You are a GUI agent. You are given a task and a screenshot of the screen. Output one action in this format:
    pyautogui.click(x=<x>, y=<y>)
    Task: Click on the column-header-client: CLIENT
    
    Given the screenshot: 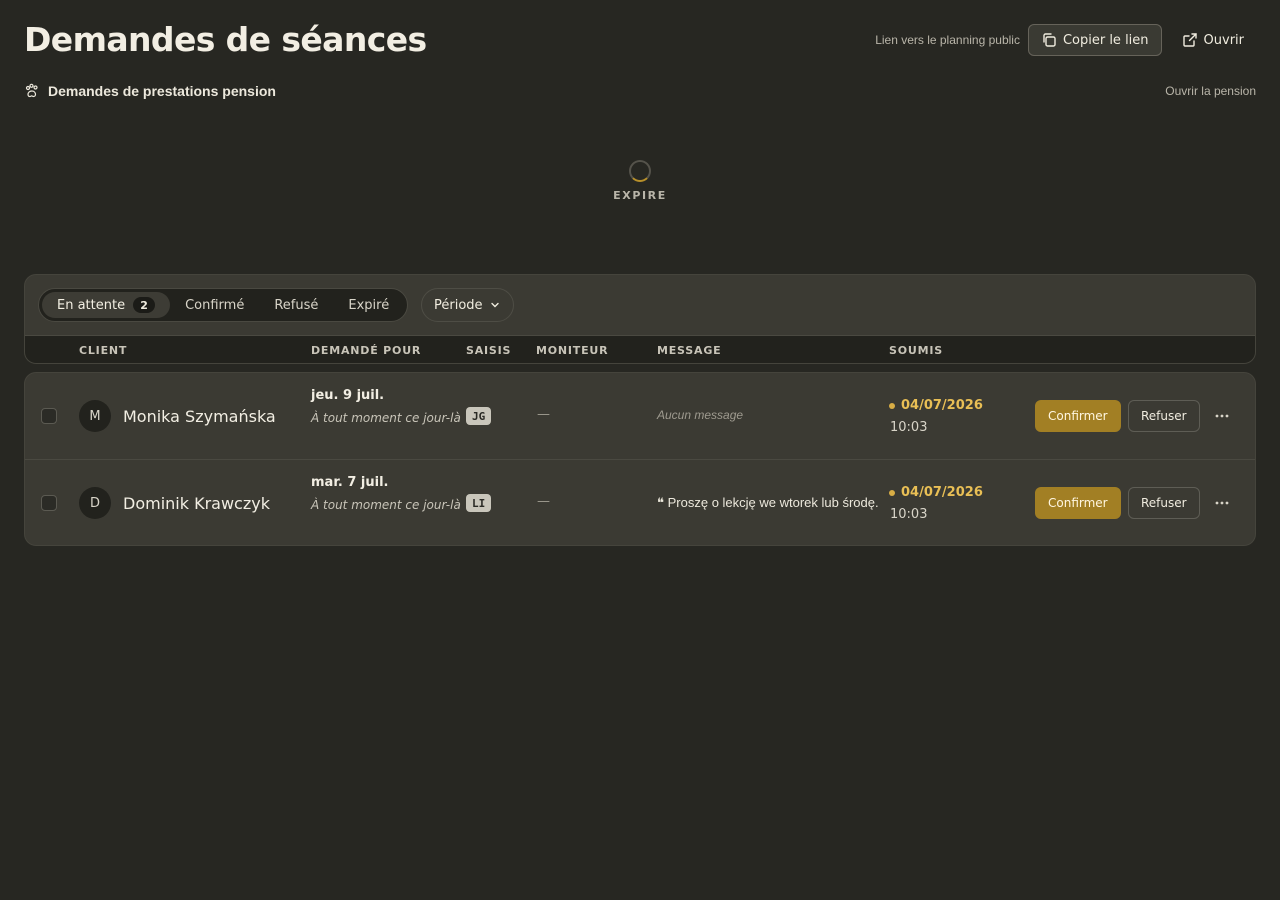 What is the action you would take?
    pyautogui.click(x=103, y=350)
    